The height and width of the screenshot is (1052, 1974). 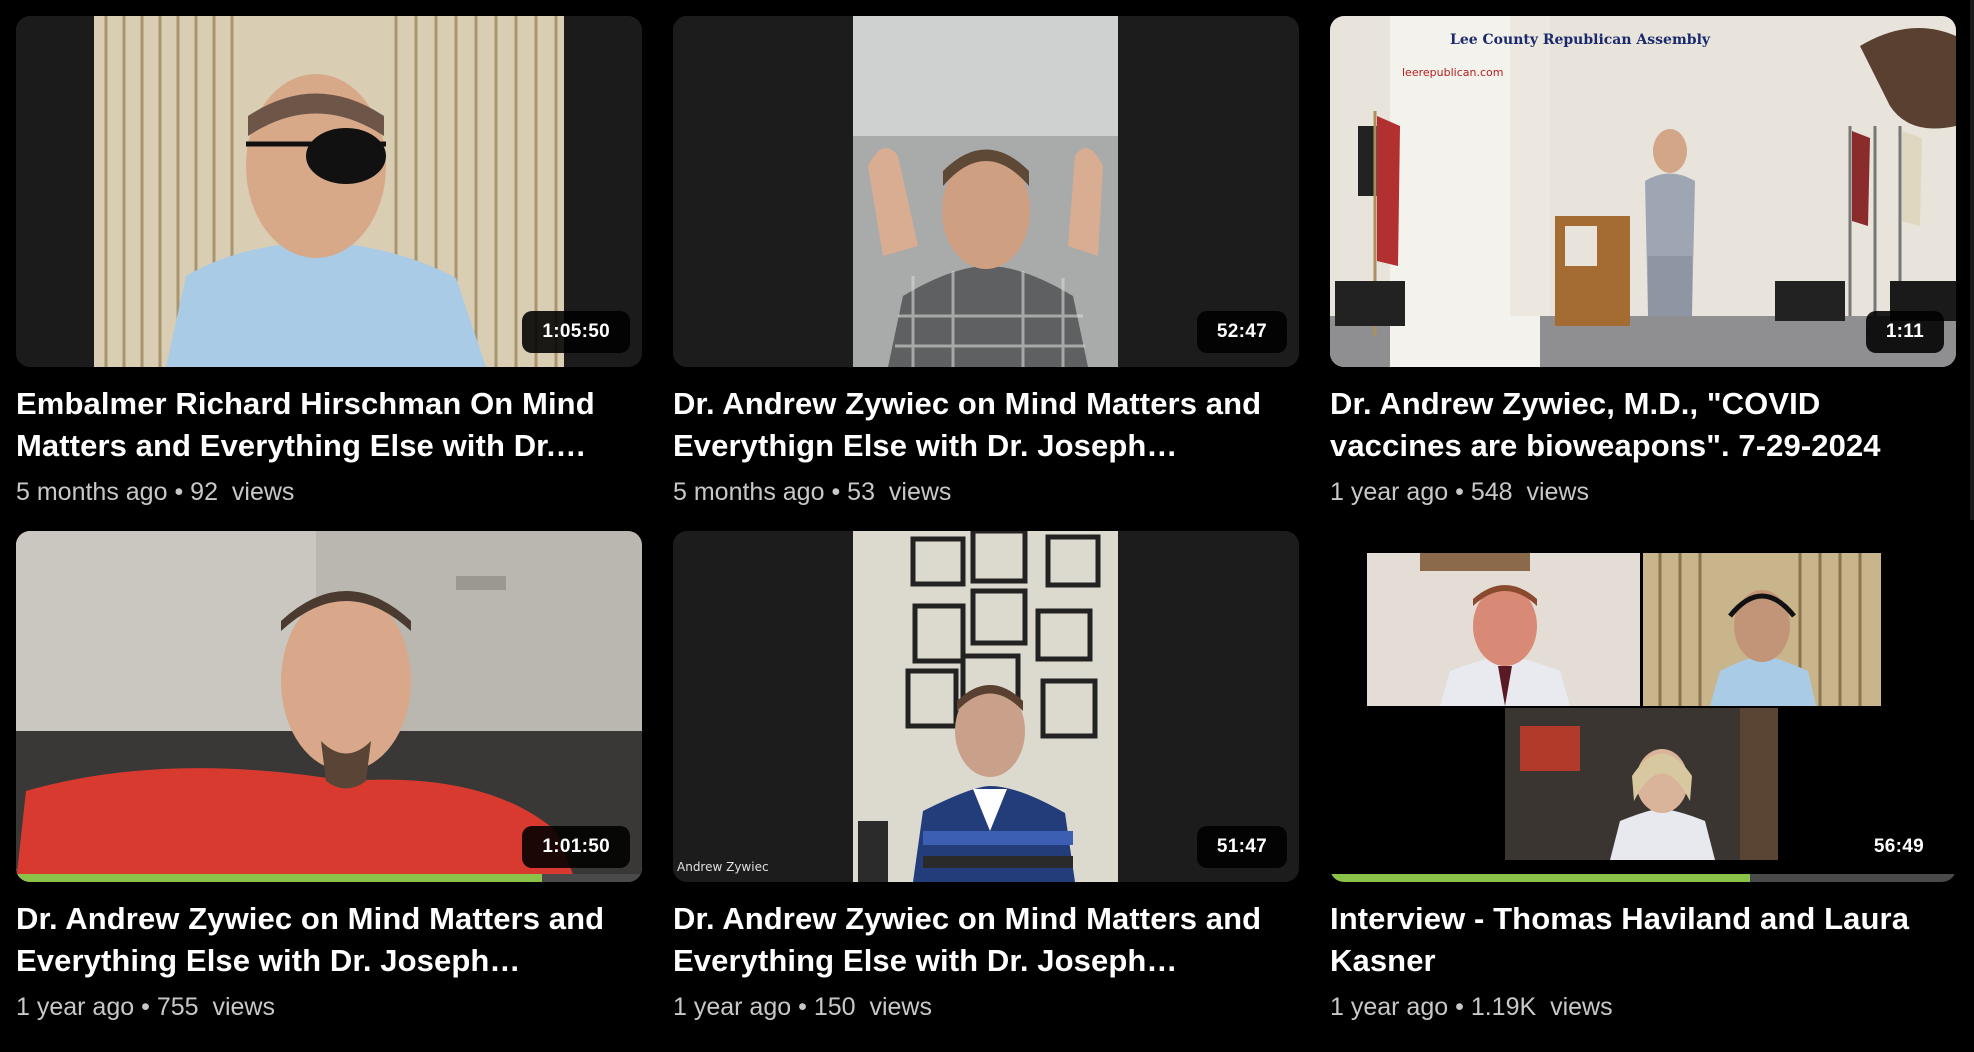 What do you see at coordinates (861, 492) in the screenshot?
I see `video-views-count: 53` at bounding box center [861, 492].